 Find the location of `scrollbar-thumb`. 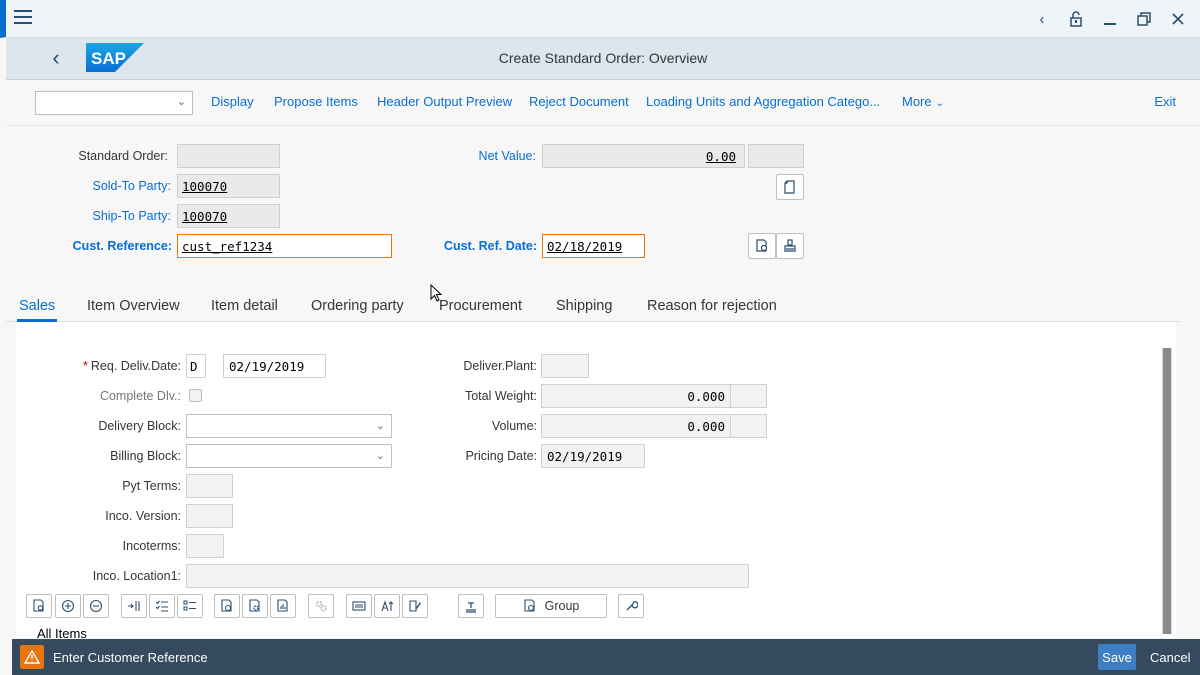

scrollbar-thumb is located at coordinates (1167, 491).